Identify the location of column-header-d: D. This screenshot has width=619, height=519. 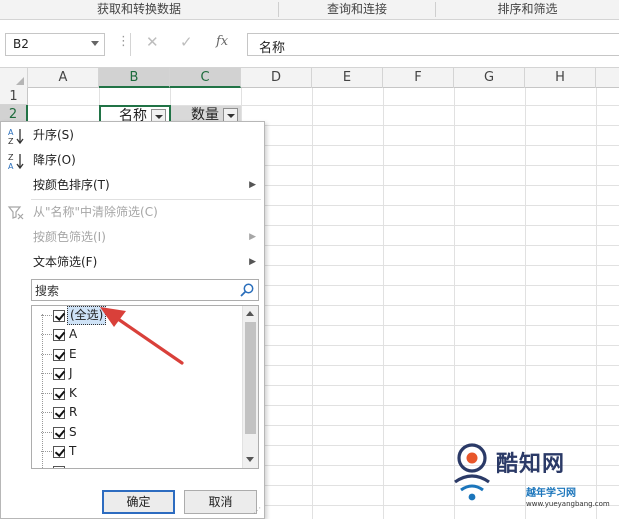
(276, 78).